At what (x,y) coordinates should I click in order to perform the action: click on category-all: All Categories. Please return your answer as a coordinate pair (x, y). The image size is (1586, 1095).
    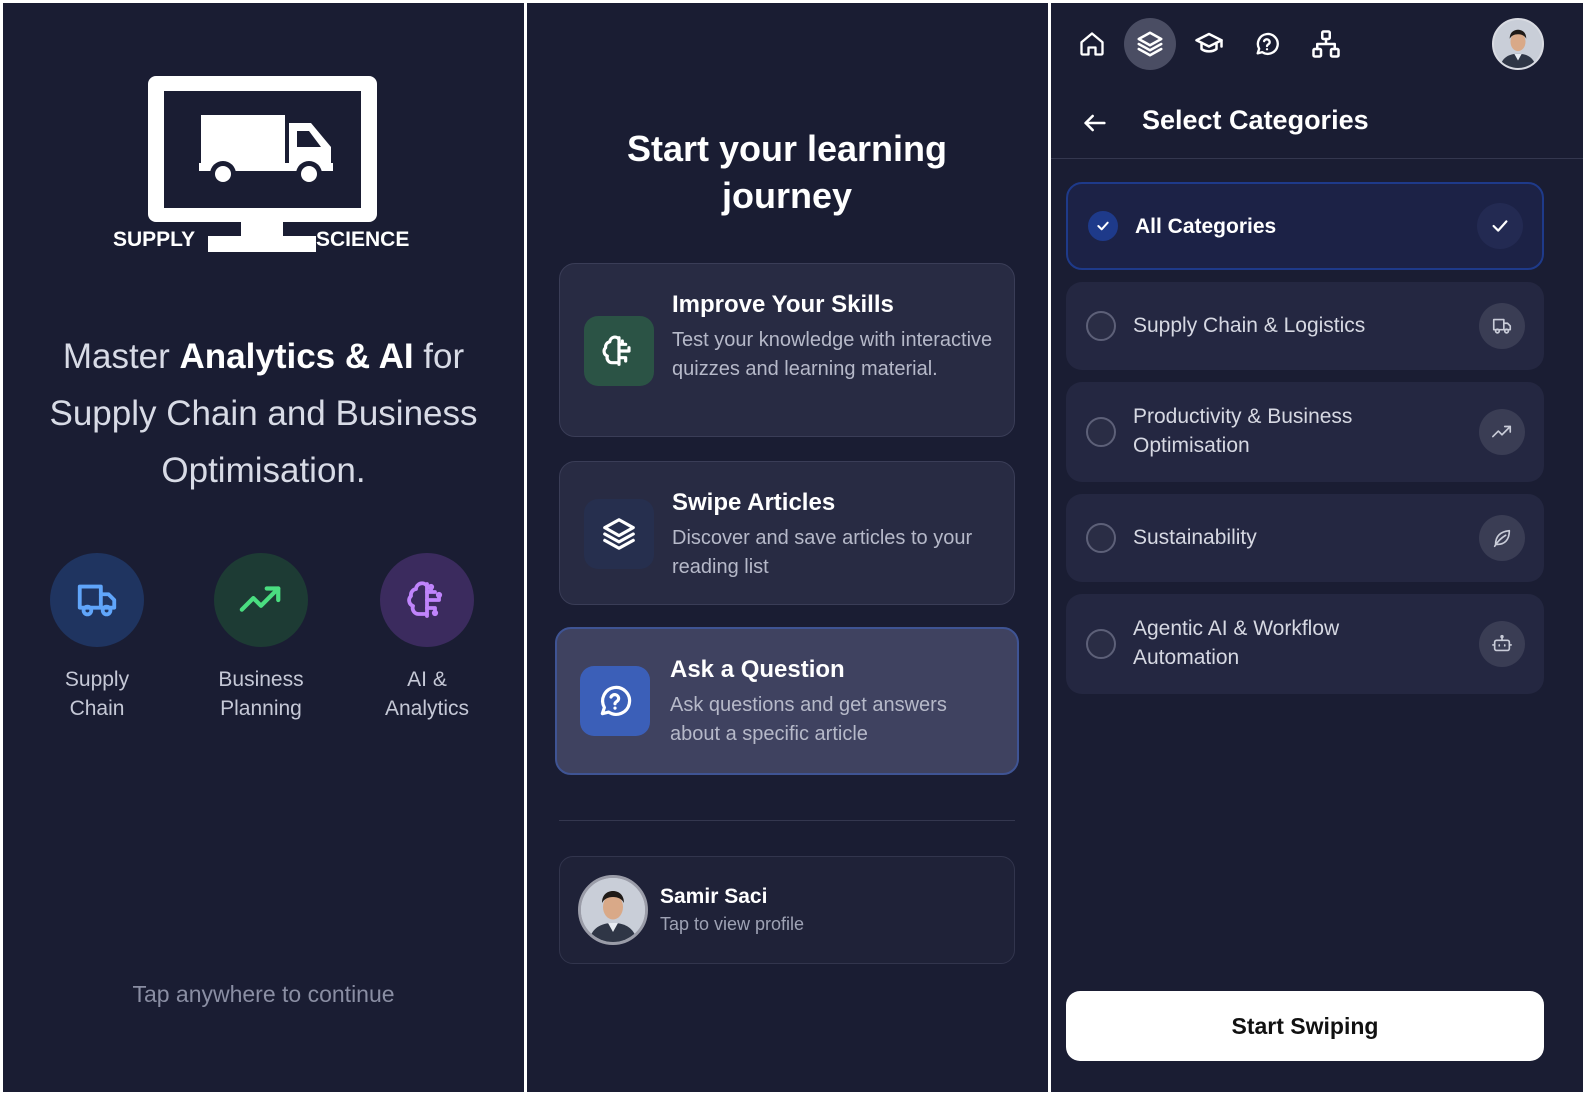
    Looking at the image, I should click on (1305, 226).